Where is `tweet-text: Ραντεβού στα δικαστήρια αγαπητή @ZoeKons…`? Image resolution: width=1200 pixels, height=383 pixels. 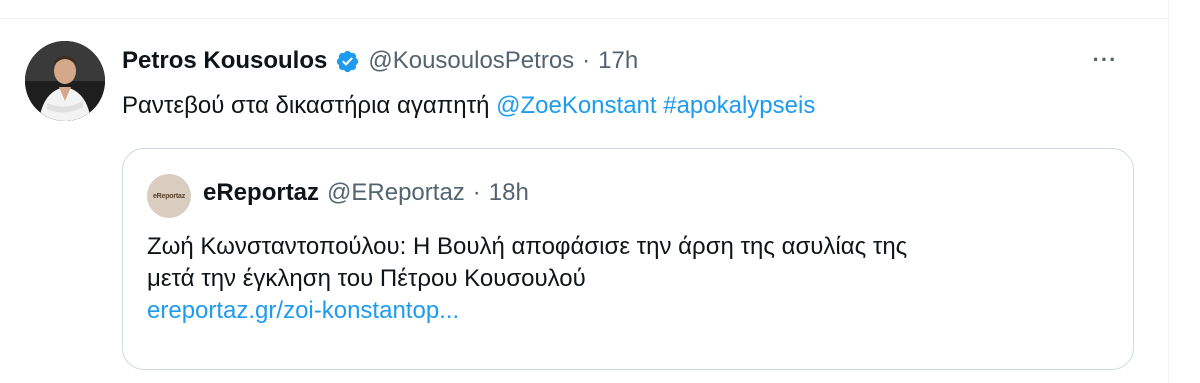 tweet-text: Ραντεβού στα δικαστήρια αγαπητή @ZoeKons… is located at coordinates (468, 106).